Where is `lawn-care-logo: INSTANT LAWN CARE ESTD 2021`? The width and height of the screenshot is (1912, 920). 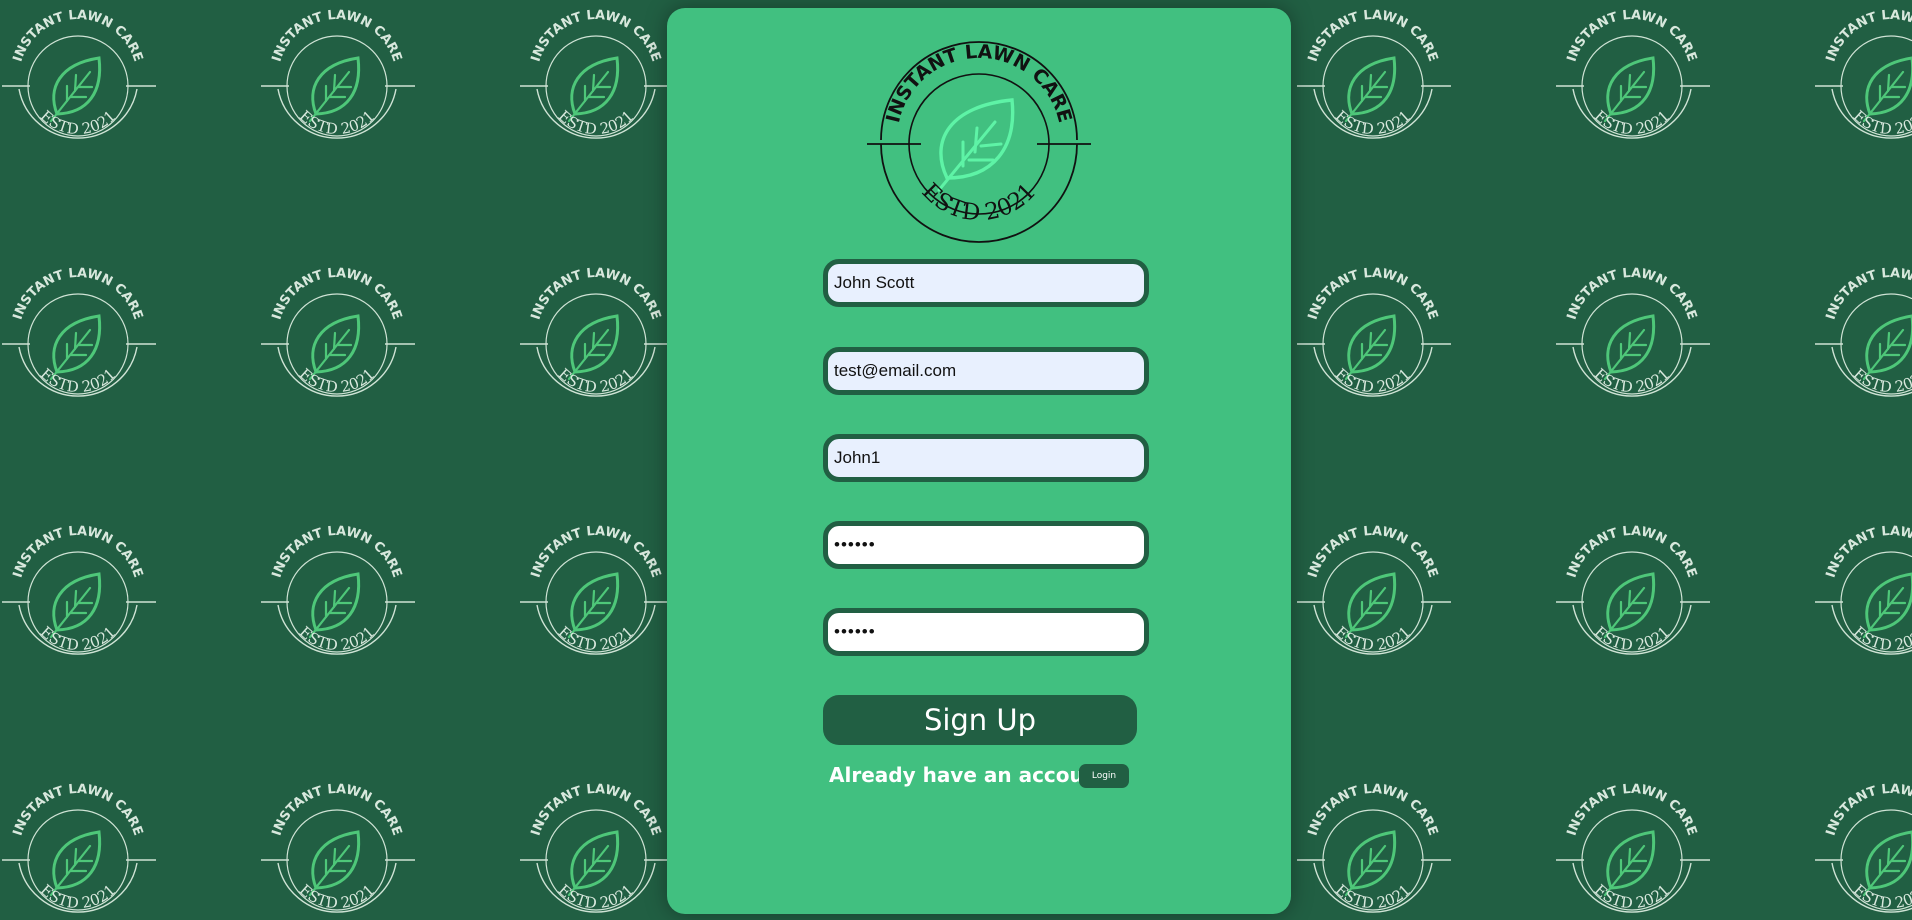
lawn-care-logo: INSTANT LAWN CARE ESTD 2021 is located at coordinates (979, 142).